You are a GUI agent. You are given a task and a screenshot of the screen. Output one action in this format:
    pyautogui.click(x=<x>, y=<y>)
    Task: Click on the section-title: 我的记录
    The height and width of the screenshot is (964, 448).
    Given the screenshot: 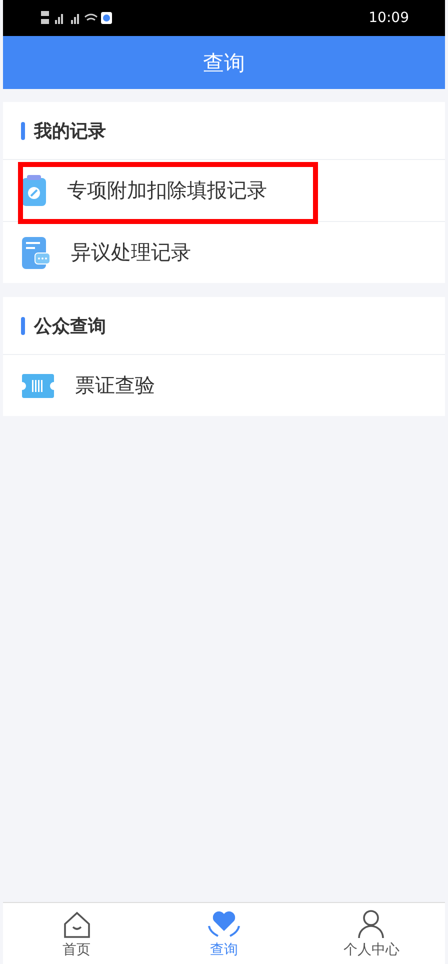 What is the action you would take?
    pyautogui.click(x=70, y=131)
    